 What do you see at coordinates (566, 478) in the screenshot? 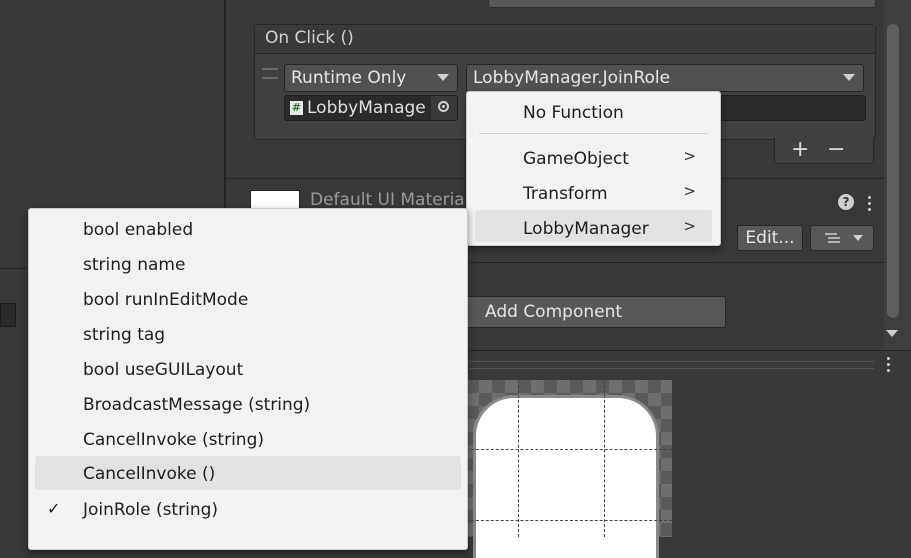
I see `sprite-image` at bounding box center [566, 478].